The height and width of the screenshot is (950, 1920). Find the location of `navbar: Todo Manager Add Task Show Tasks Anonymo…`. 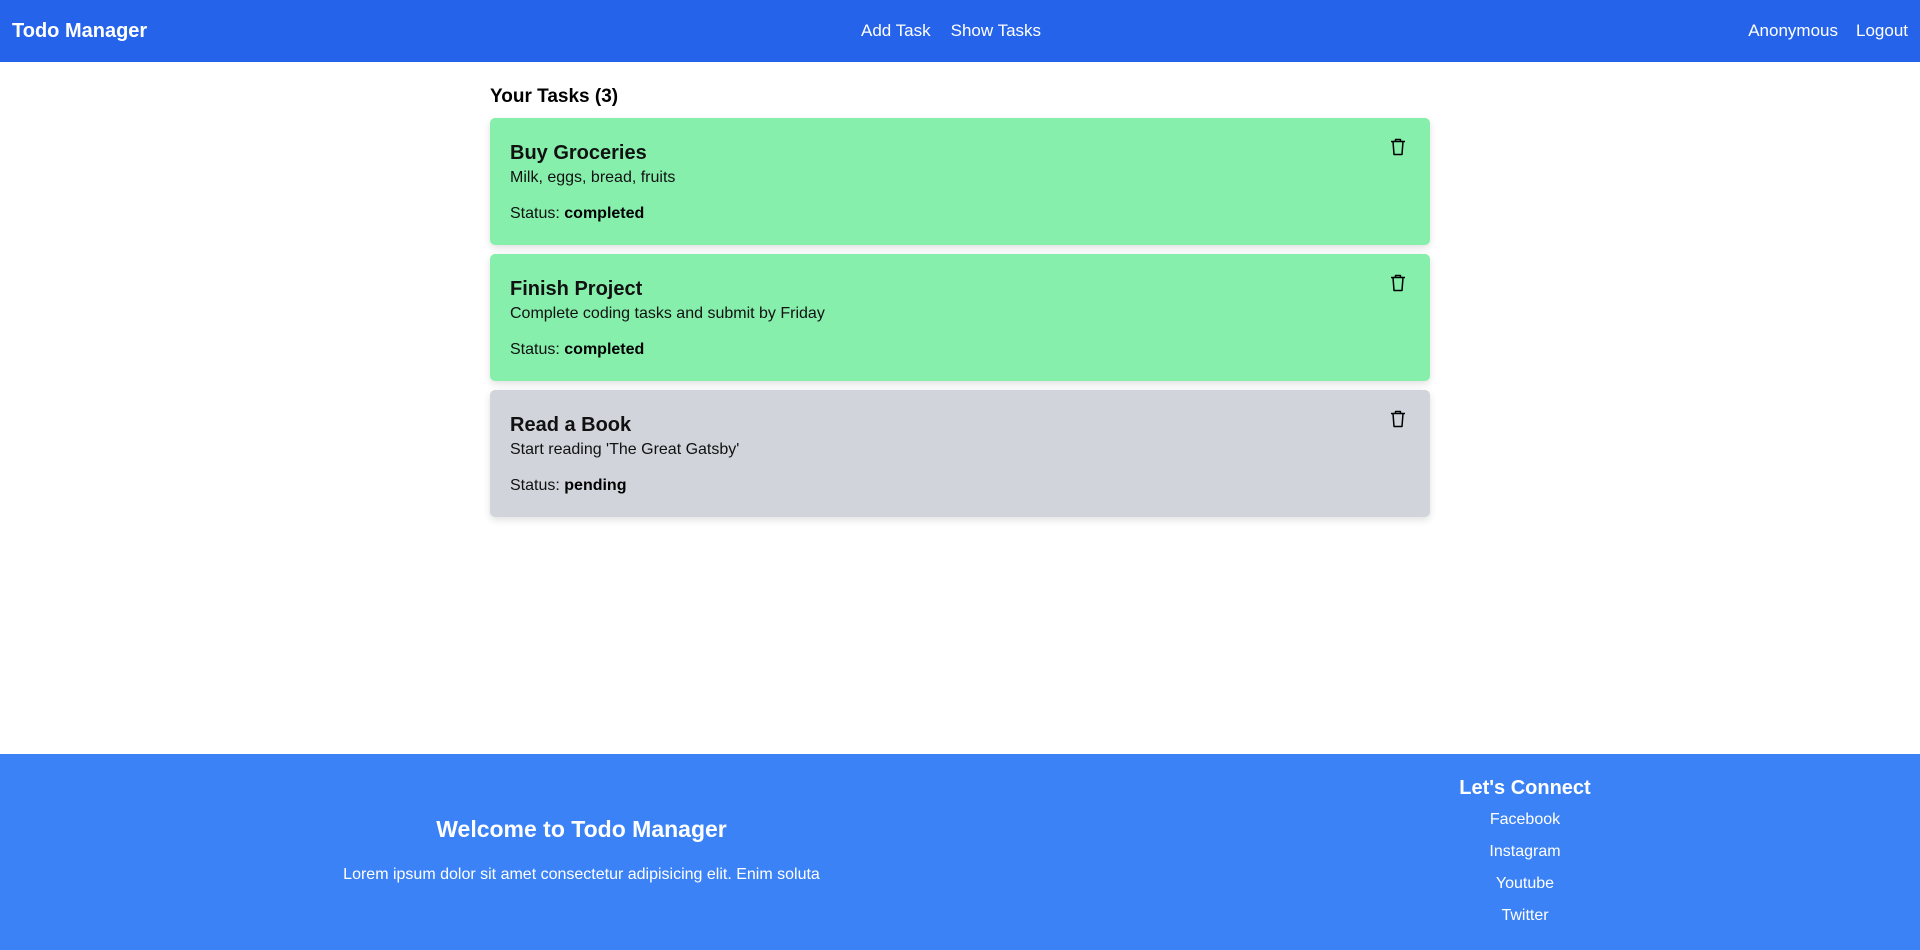

navbar: Todo Manager Add Task Show Tasks Anonymo… is located at coordinates (960, 31).